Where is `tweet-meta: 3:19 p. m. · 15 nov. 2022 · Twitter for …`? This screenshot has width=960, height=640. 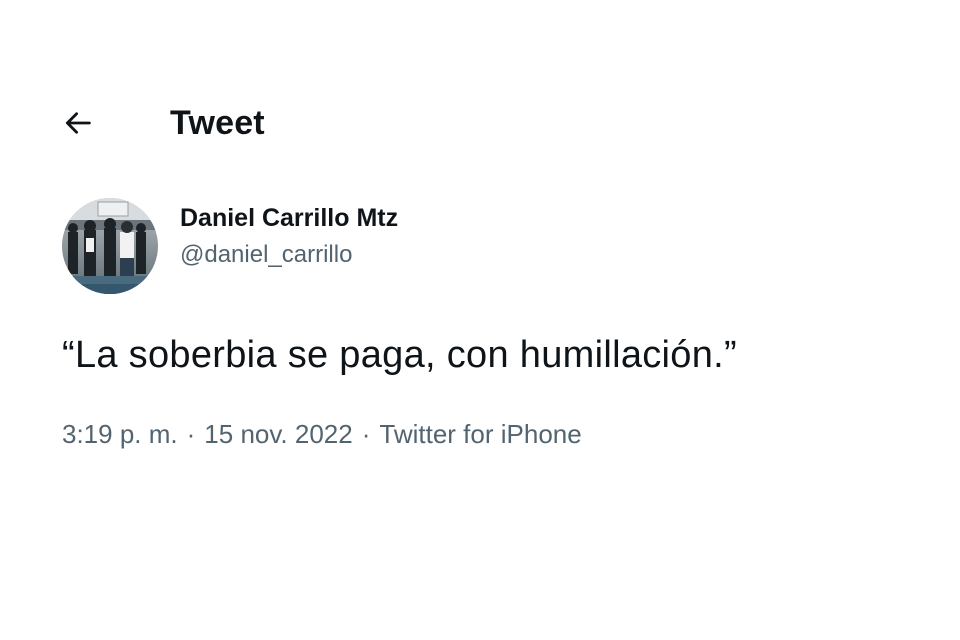 tweet-meta: 3:19 p. m. · 15 nov. 2022 · Twitter for … is located at coordinates (322, 434).